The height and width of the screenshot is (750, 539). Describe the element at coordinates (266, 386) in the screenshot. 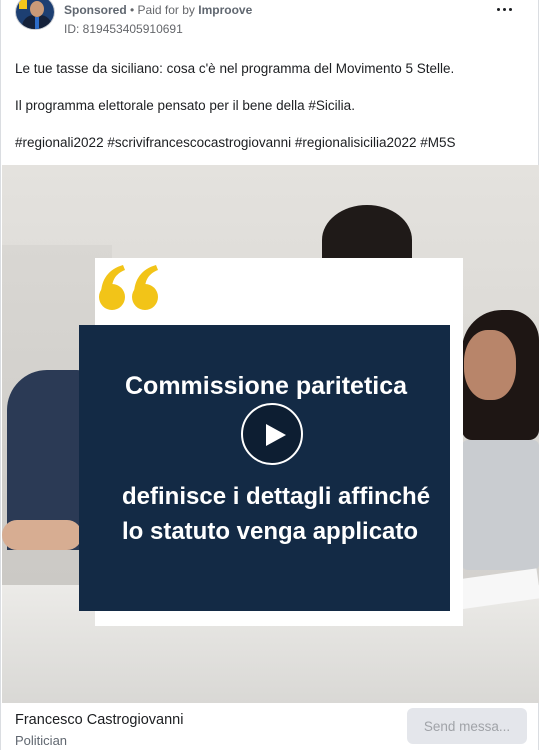

I see `video-title-text: Commissione paritetica` at that location.